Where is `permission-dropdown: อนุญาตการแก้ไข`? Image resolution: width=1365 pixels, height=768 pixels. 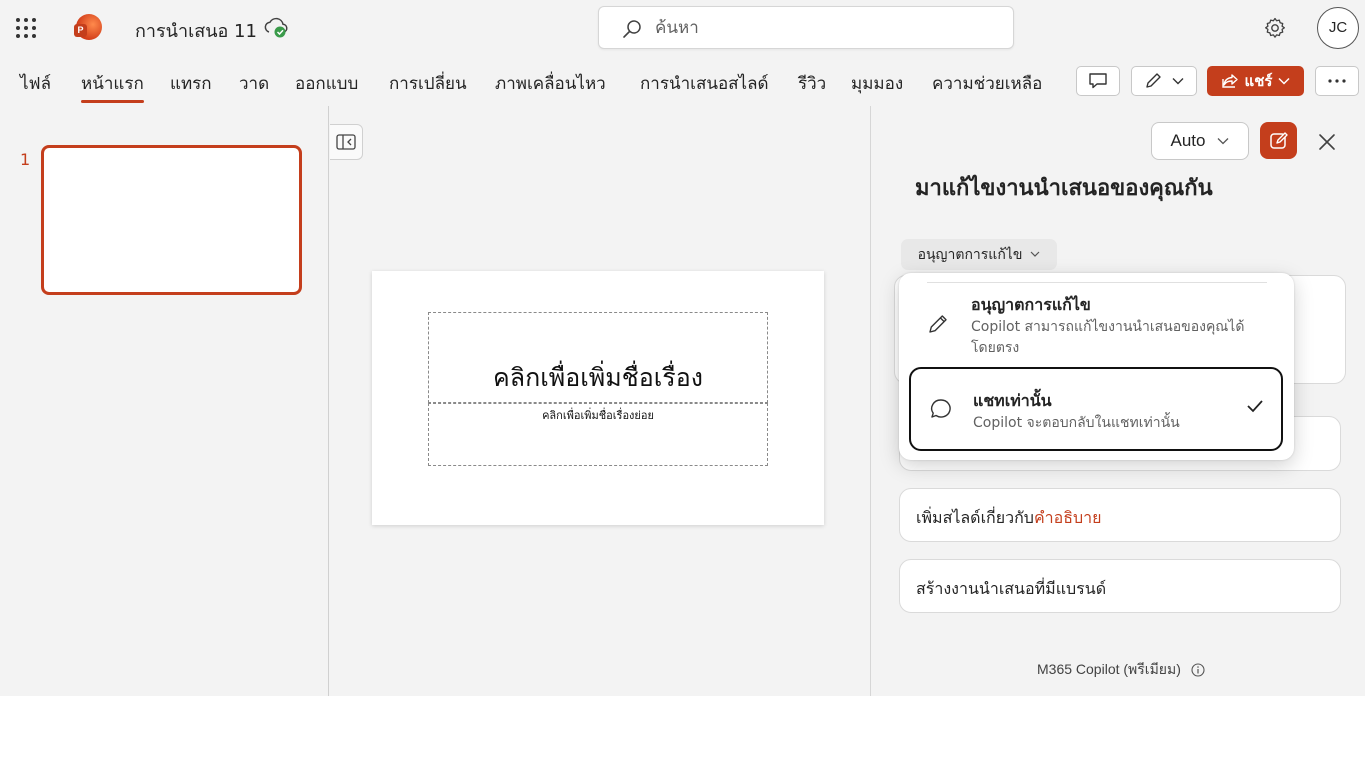 permission-dropdown: อนุญาตการแก้ไข is located at coordinates (979, 254).